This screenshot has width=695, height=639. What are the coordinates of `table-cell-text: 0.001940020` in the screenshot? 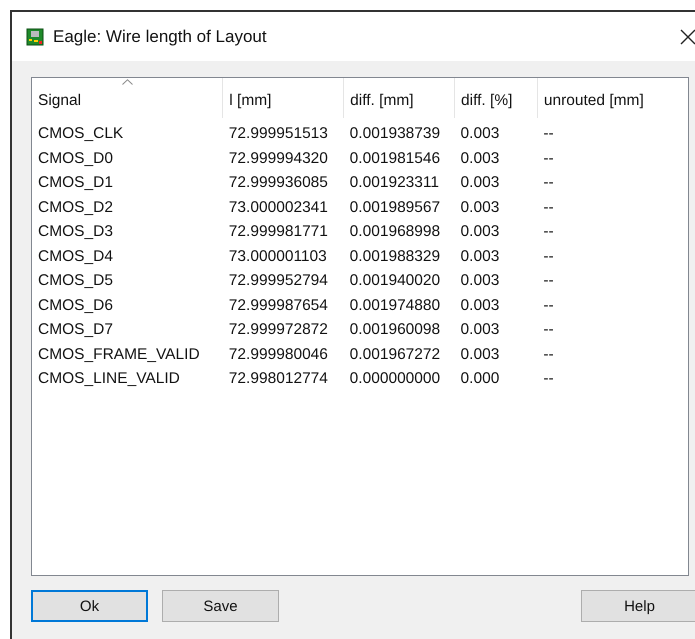 It's located at (395, 281).